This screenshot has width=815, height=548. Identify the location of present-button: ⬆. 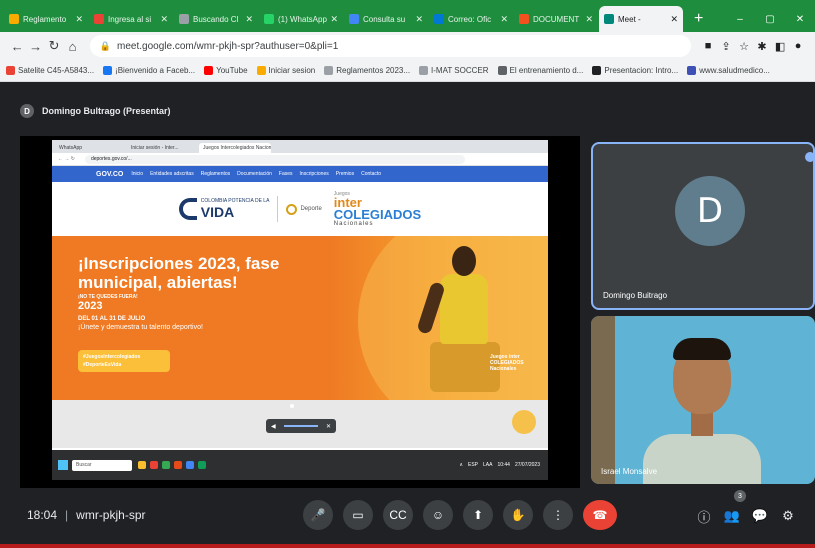
(478, 515).